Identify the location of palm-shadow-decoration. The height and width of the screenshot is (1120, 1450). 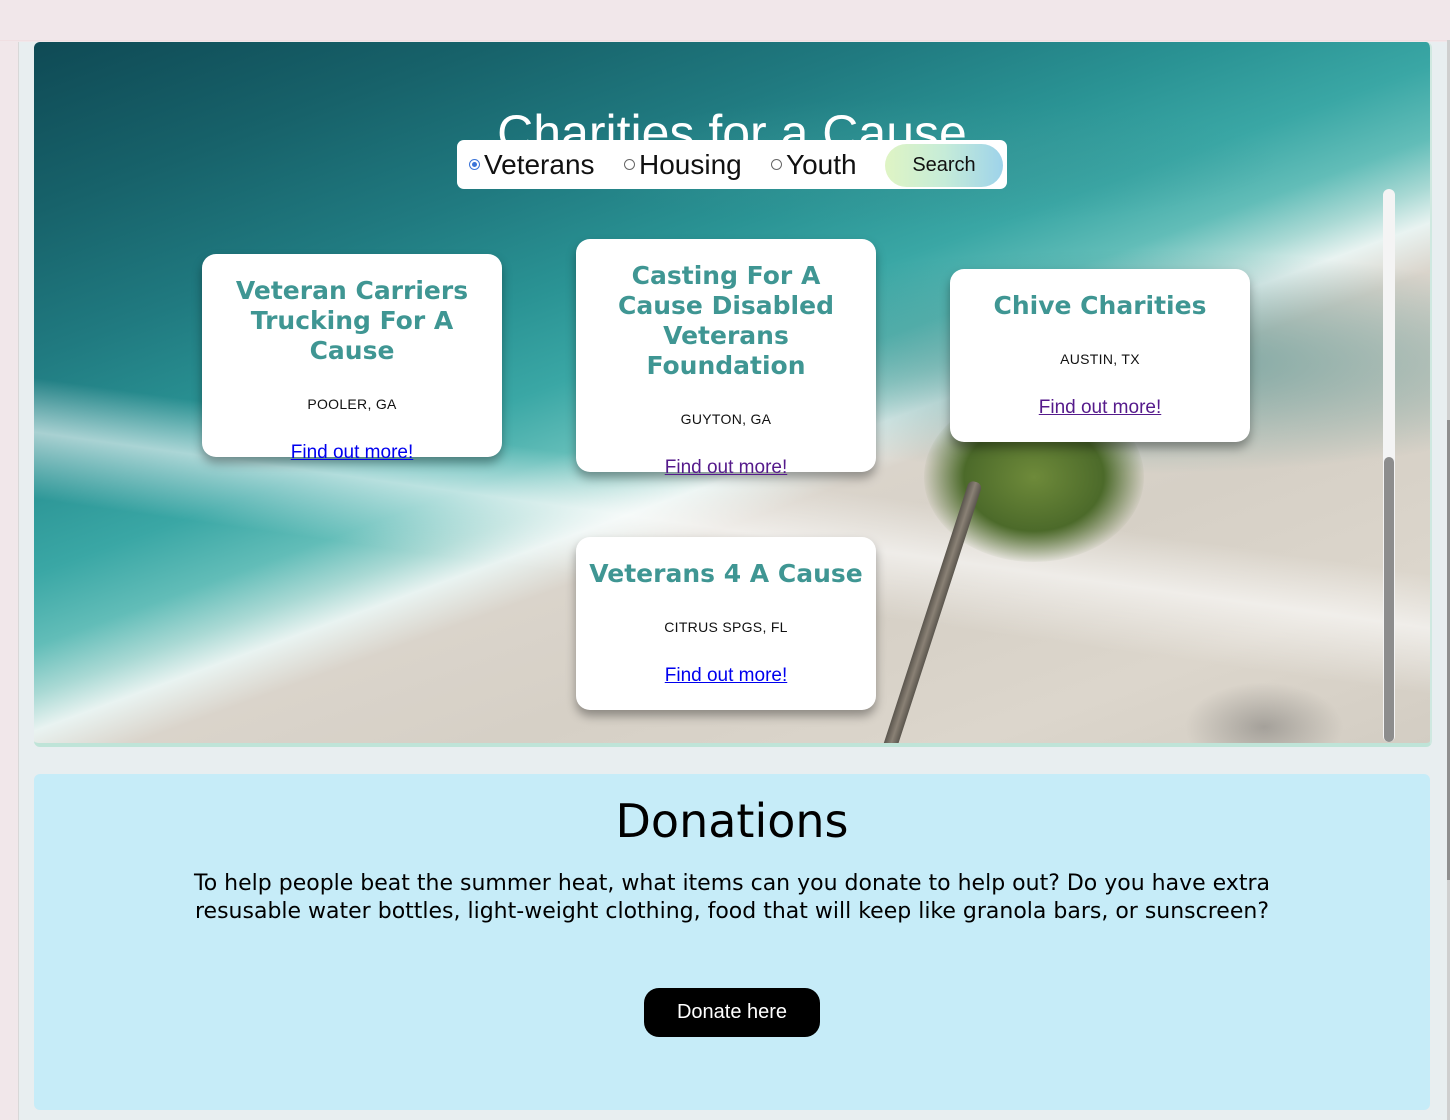
(1264, 712).